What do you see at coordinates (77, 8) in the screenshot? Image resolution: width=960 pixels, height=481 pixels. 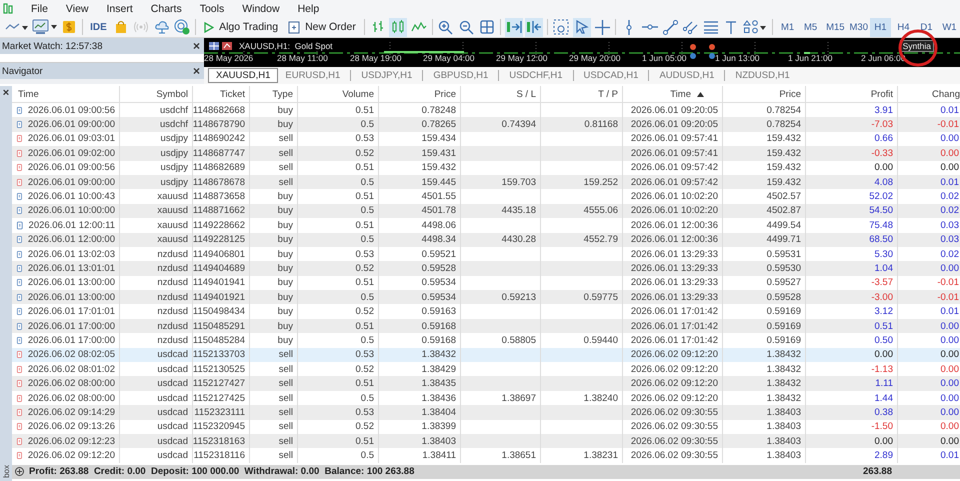 I see `menu-item: View` at bounding box center [77, 8].